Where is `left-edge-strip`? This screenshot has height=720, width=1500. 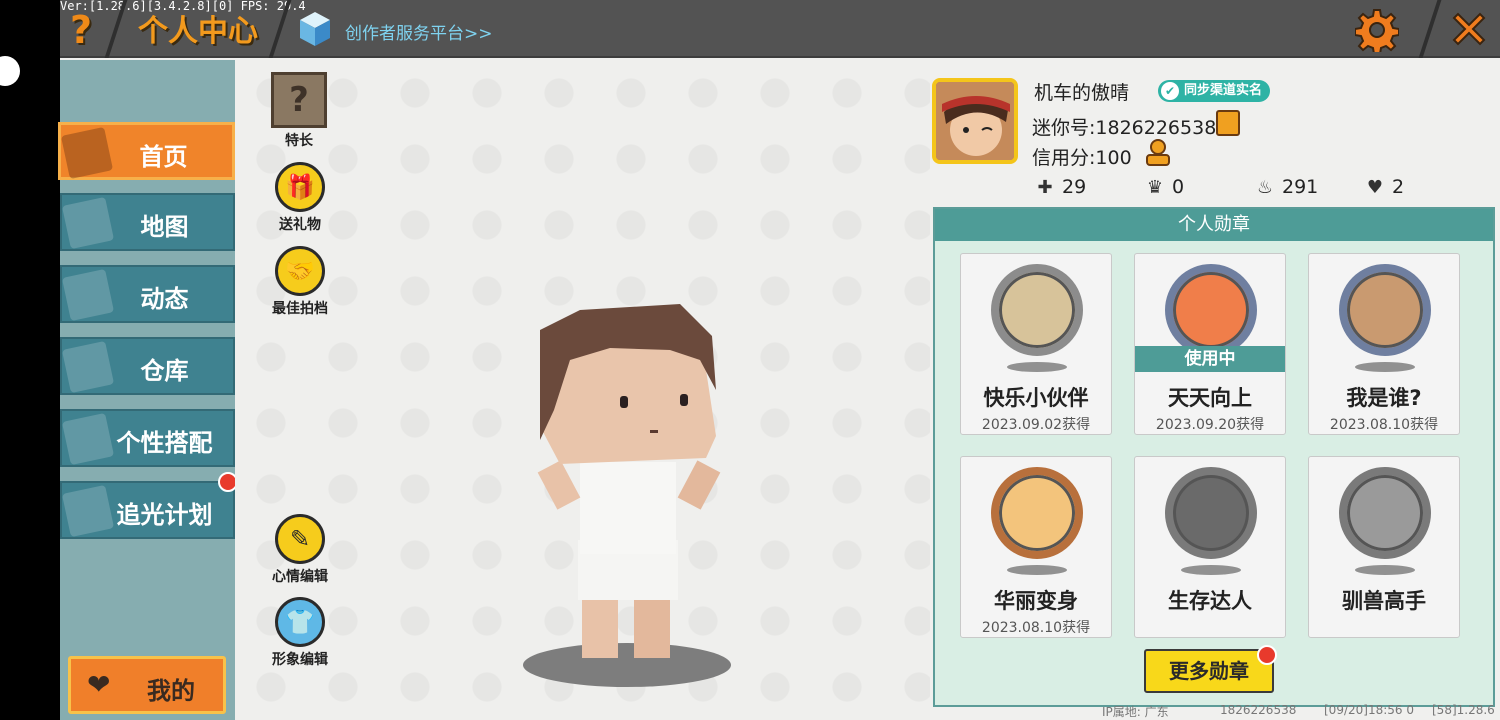 left-edge-strip is located at coordinates (30, 360).